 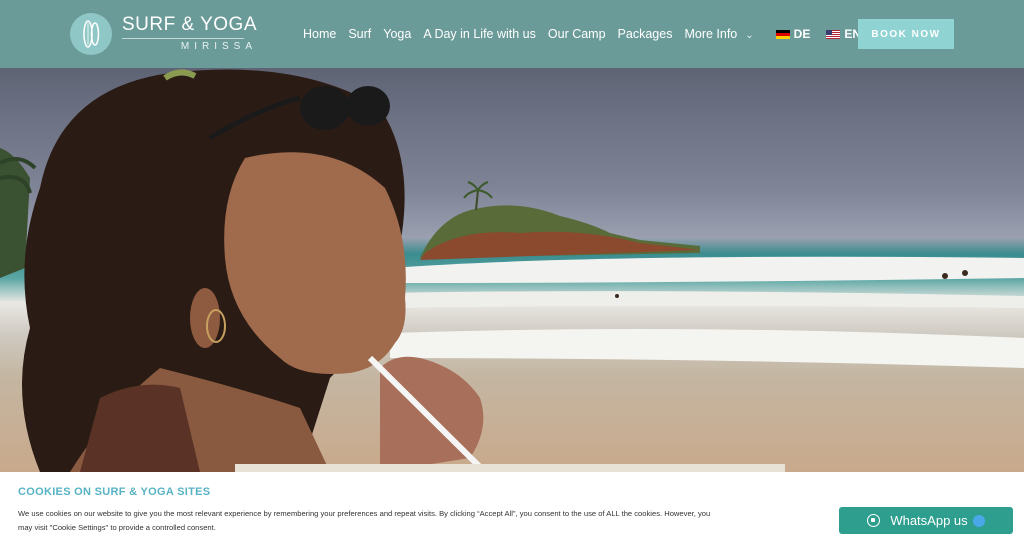 What do you see at coordinates (843, 34) in the screenshot?
I see `language-en: EN` at bounding box center [843, 34].